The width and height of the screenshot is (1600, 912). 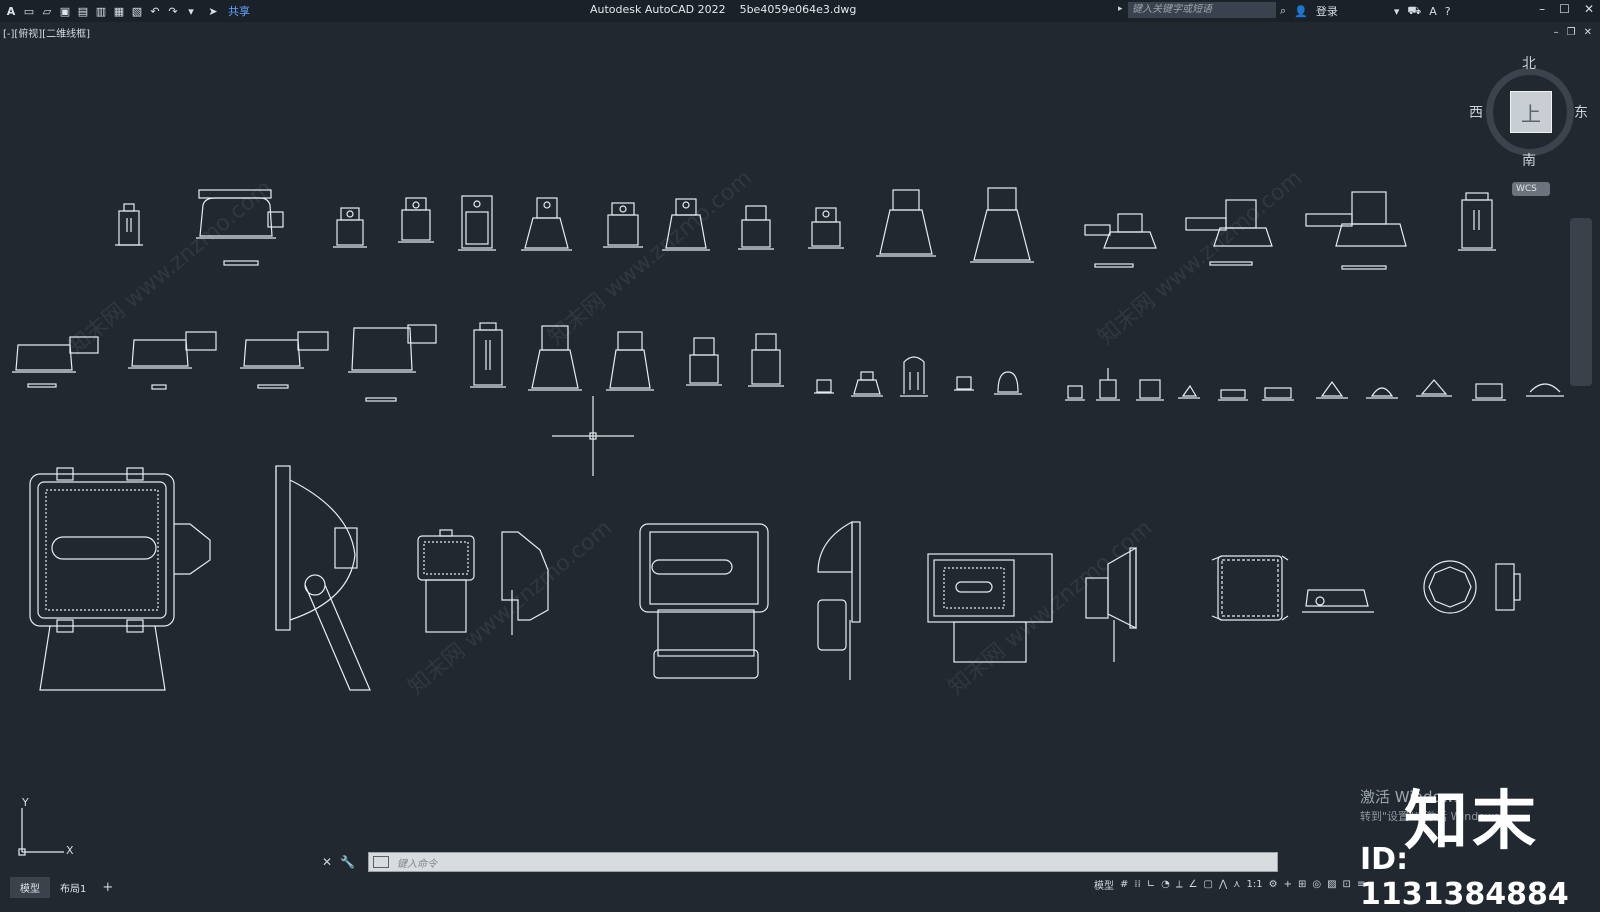 I want to click on hardware-acceleration-icon: ▨, so click(x=1331, y=884).